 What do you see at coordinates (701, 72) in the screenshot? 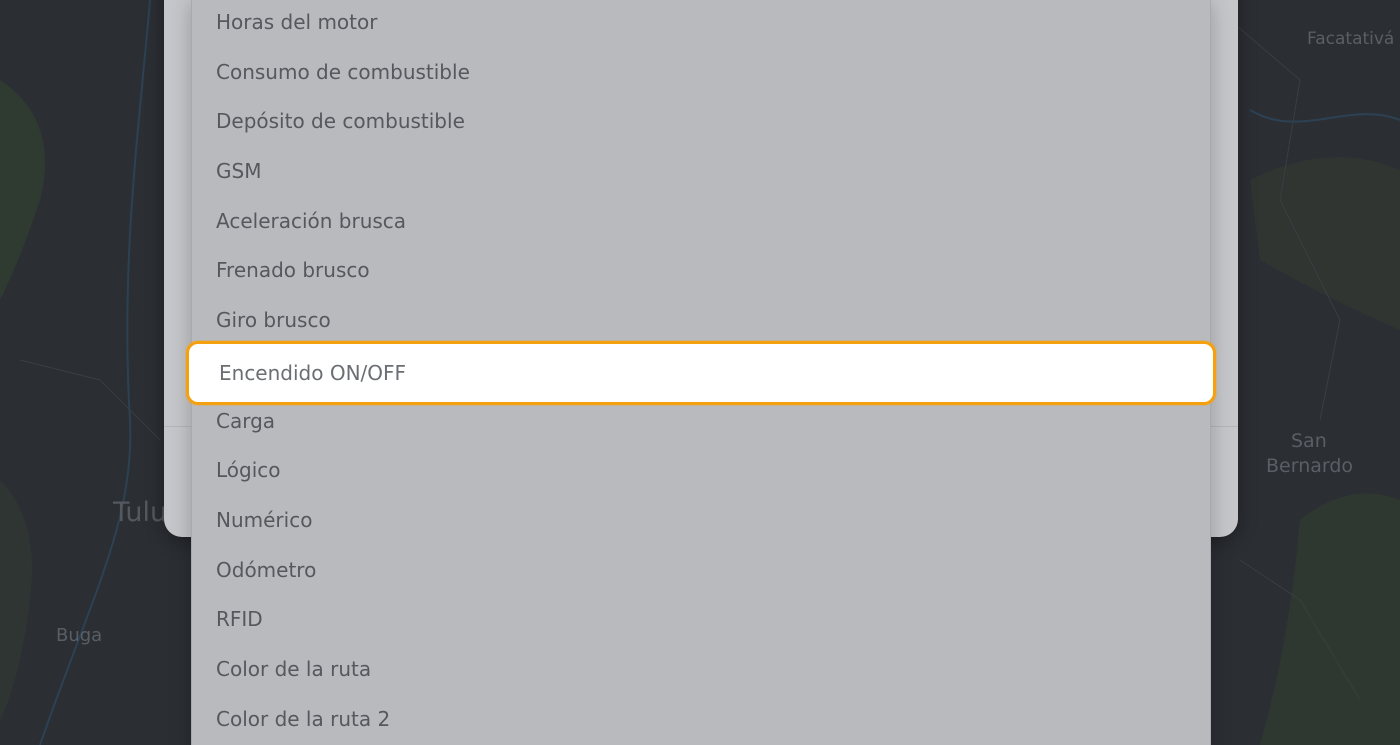
I see `option-consumo-de-combustible: Consumo de combustible` at bounding box center [701, 72].